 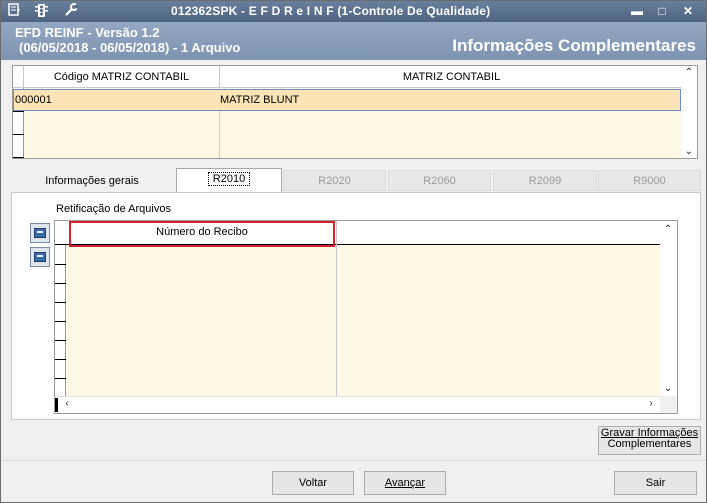 I want to click on table-row: 000001 MATRIZ BLUNT, so click(x=347, y=100).